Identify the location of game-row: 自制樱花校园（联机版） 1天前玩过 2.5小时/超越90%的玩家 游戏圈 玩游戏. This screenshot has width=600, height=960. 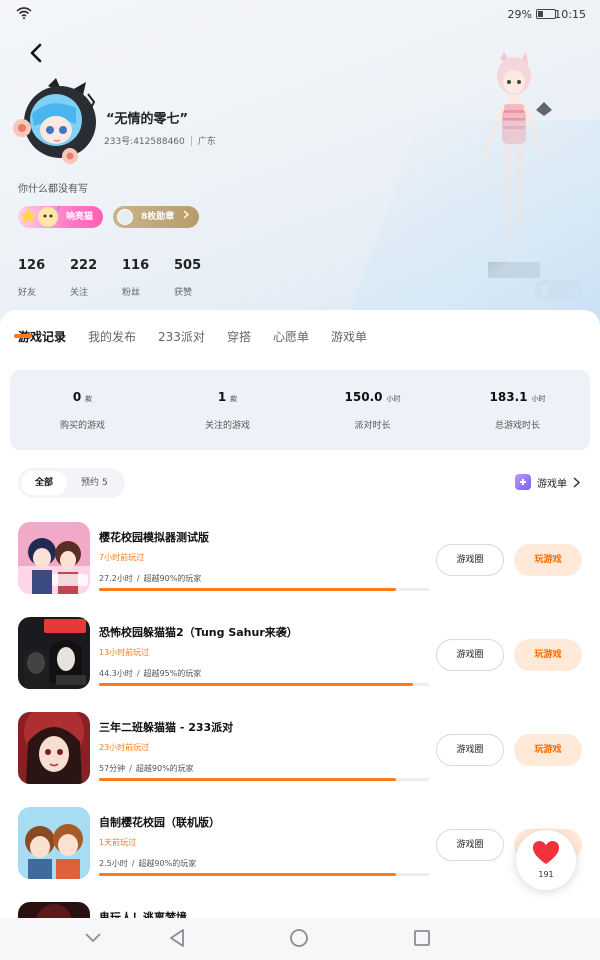
(300, 852).